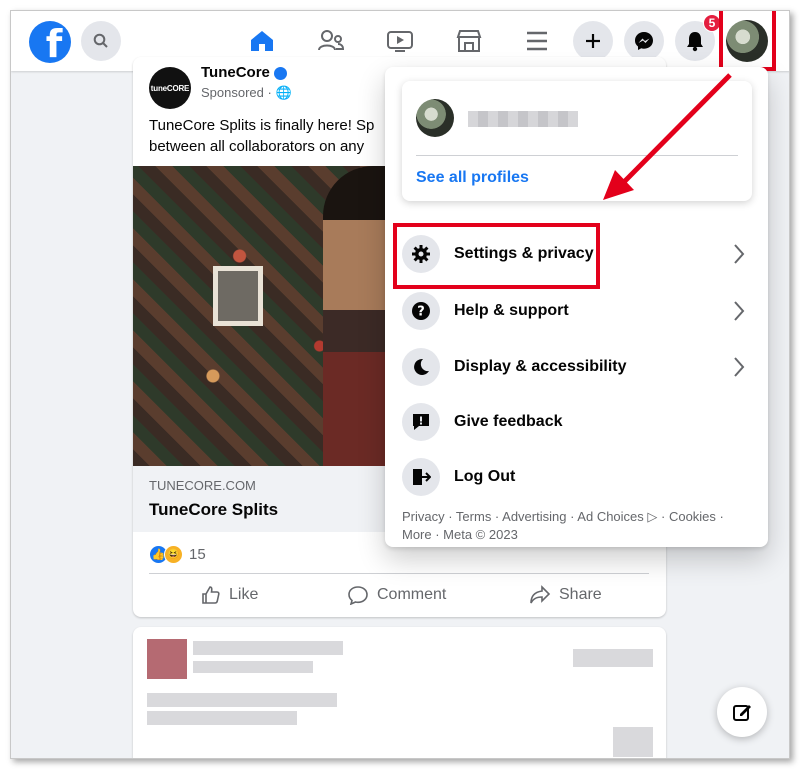  Describe the element at coordinates (577, 422) in the screenshot. I see `menu-item-give-feedback: Give feedback` at that location.